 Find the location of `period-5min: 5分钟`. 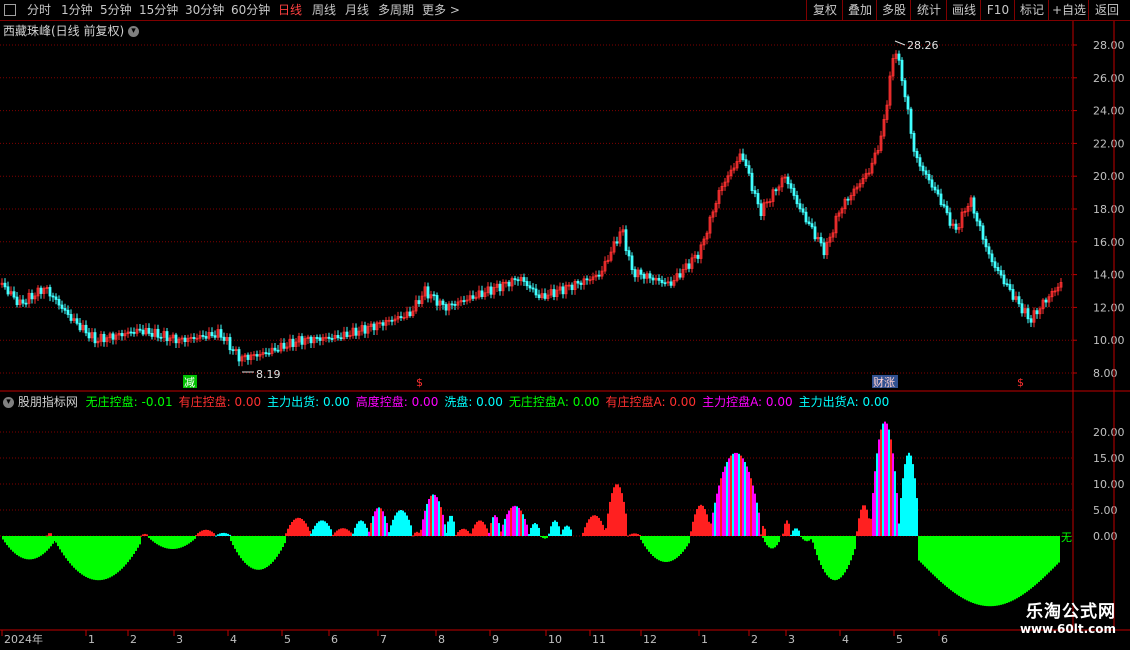

period-5min: 5分钟 is located at coordinates (116, 10).